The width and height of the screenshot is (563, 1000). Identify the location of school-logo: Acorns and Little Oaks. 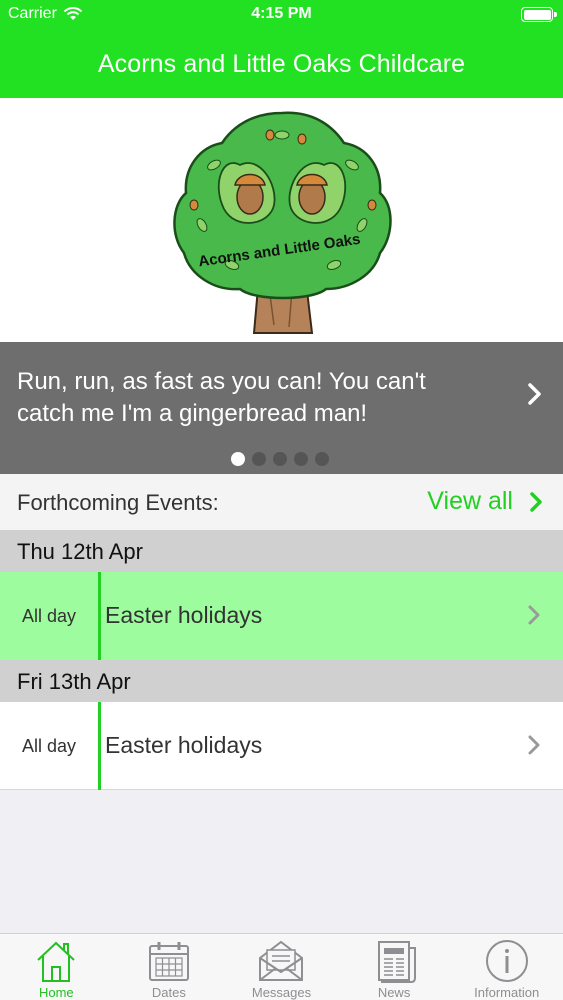
(282, 222).